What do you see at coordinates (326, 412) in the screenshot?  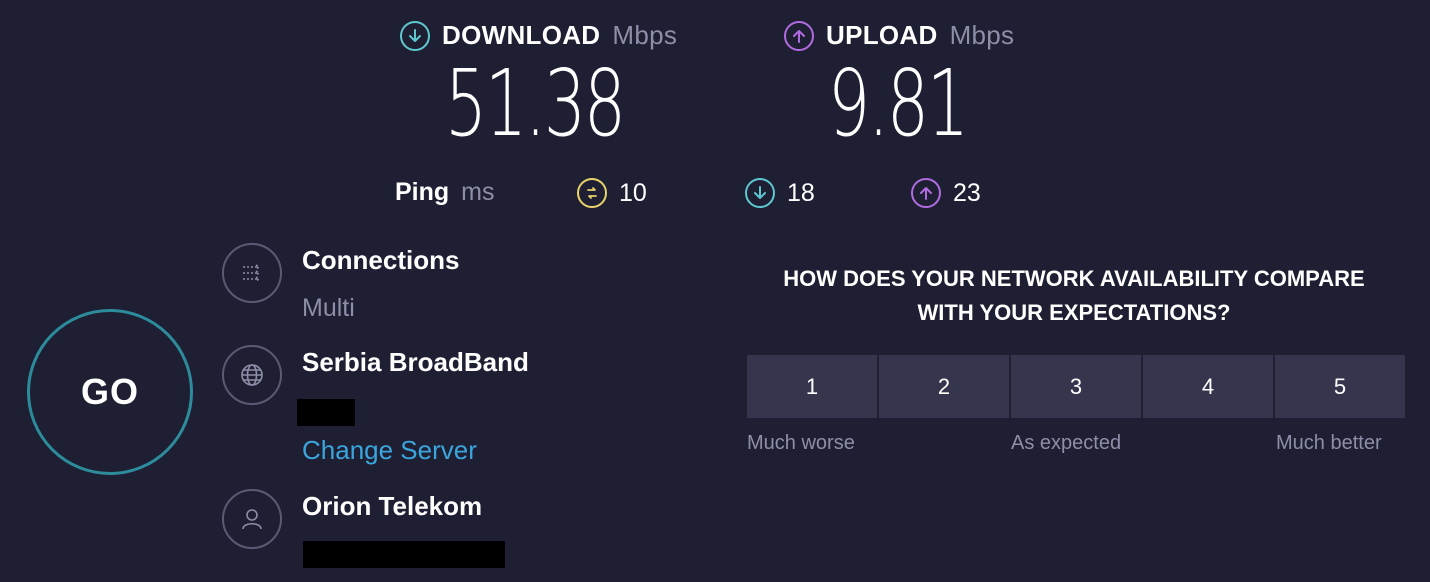 I see `redacted-server-location` at bounding box center [326, 412].